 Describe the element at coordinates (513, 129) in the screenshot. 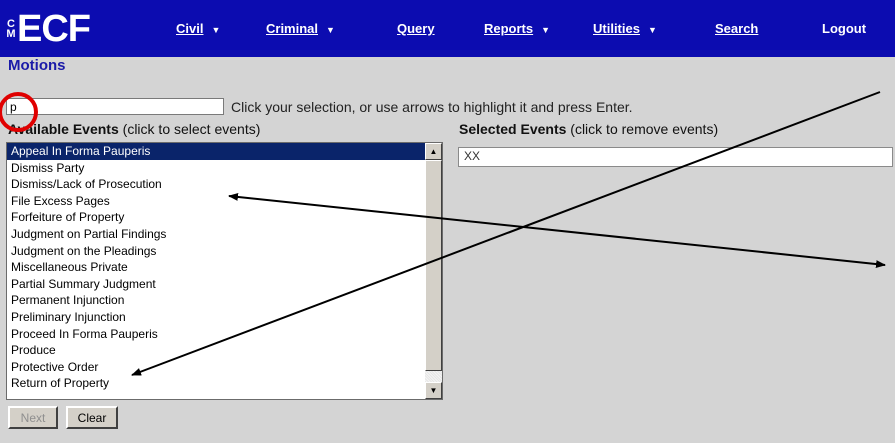

I see `selected-events-title: Selected Events` at that location.